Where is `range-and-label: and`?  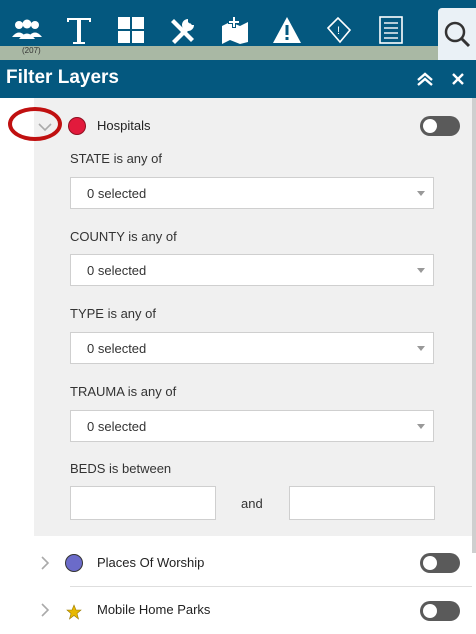
range-and-label: and is located at coordinates (252, 503).